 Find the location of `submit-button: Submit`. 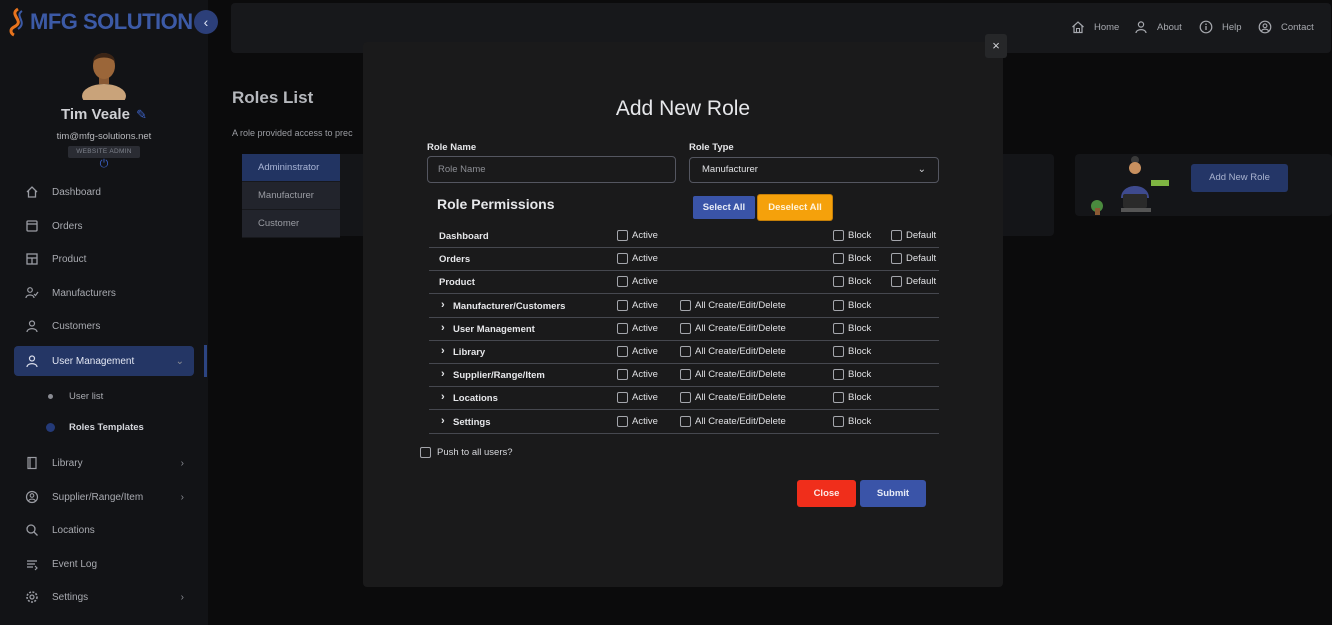

submit-button: Submit is located at coordinates (893, 493).